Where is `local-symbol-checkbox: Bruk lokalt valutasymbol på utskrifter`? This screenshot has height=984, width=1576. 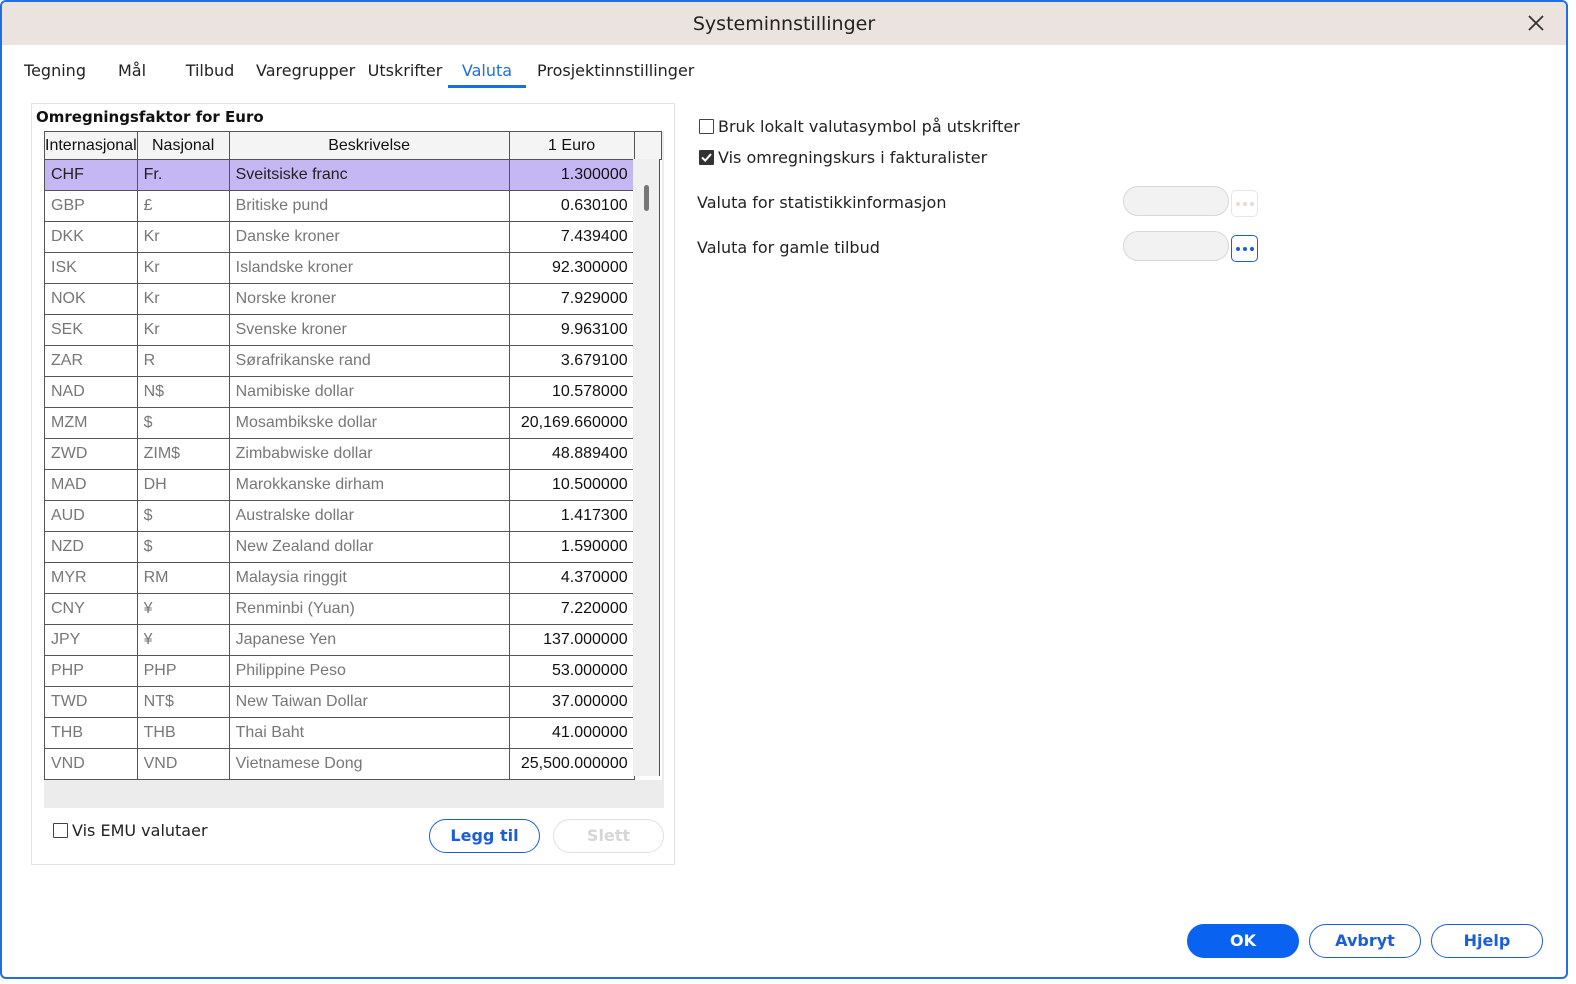 local-symbol-checkbox: Bruk lokalt valutasymbol på utskrifter is located at coordinates (859, 126).